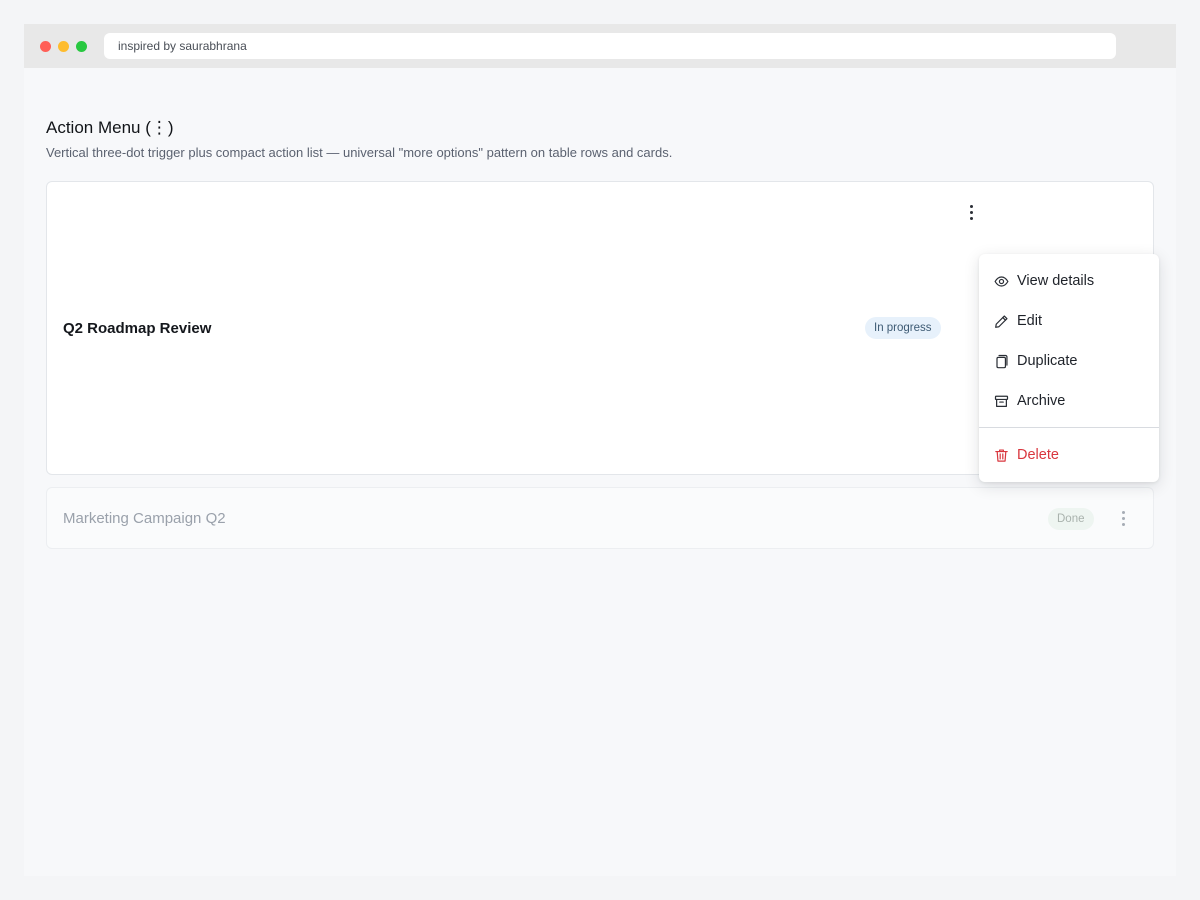 This screenshot has width=1200, height=900. Describe the element at coordinates (1069, 455) in the screenshot. I see `menu-item-delete: Delete` at that location.